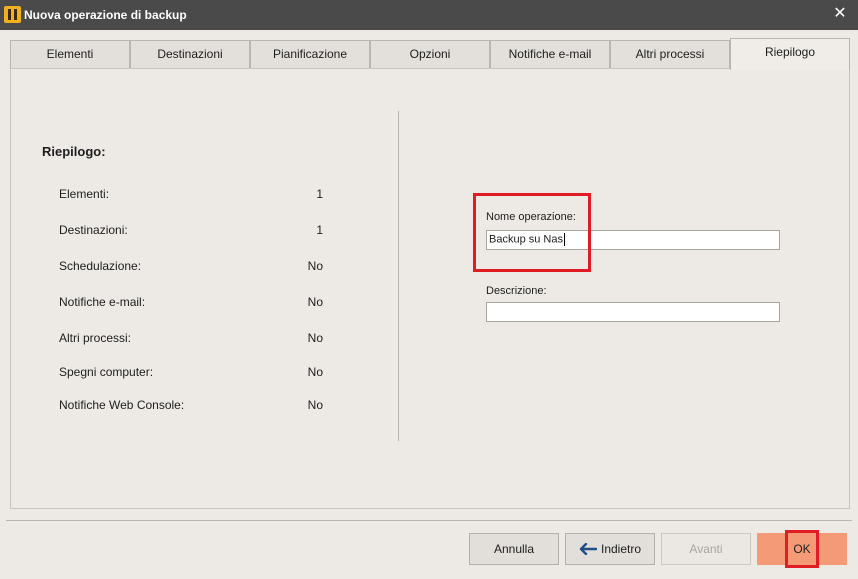  I want to click on app-logo-icon, so click(12, 14).